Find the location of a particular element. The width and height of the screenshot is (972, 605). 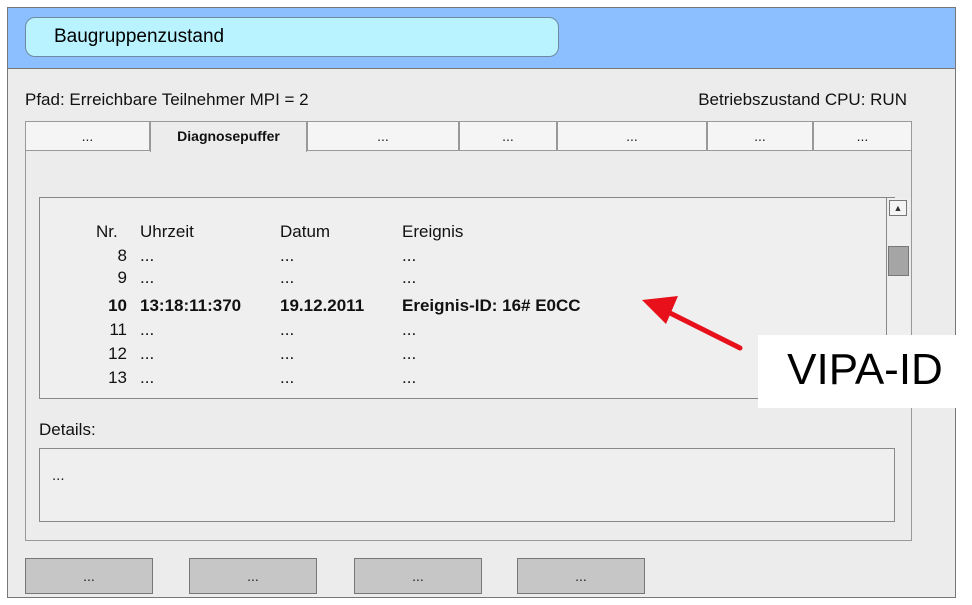

tab-diagnosepuffer: Diagnosepuffer is located at coordinates (228, 136).